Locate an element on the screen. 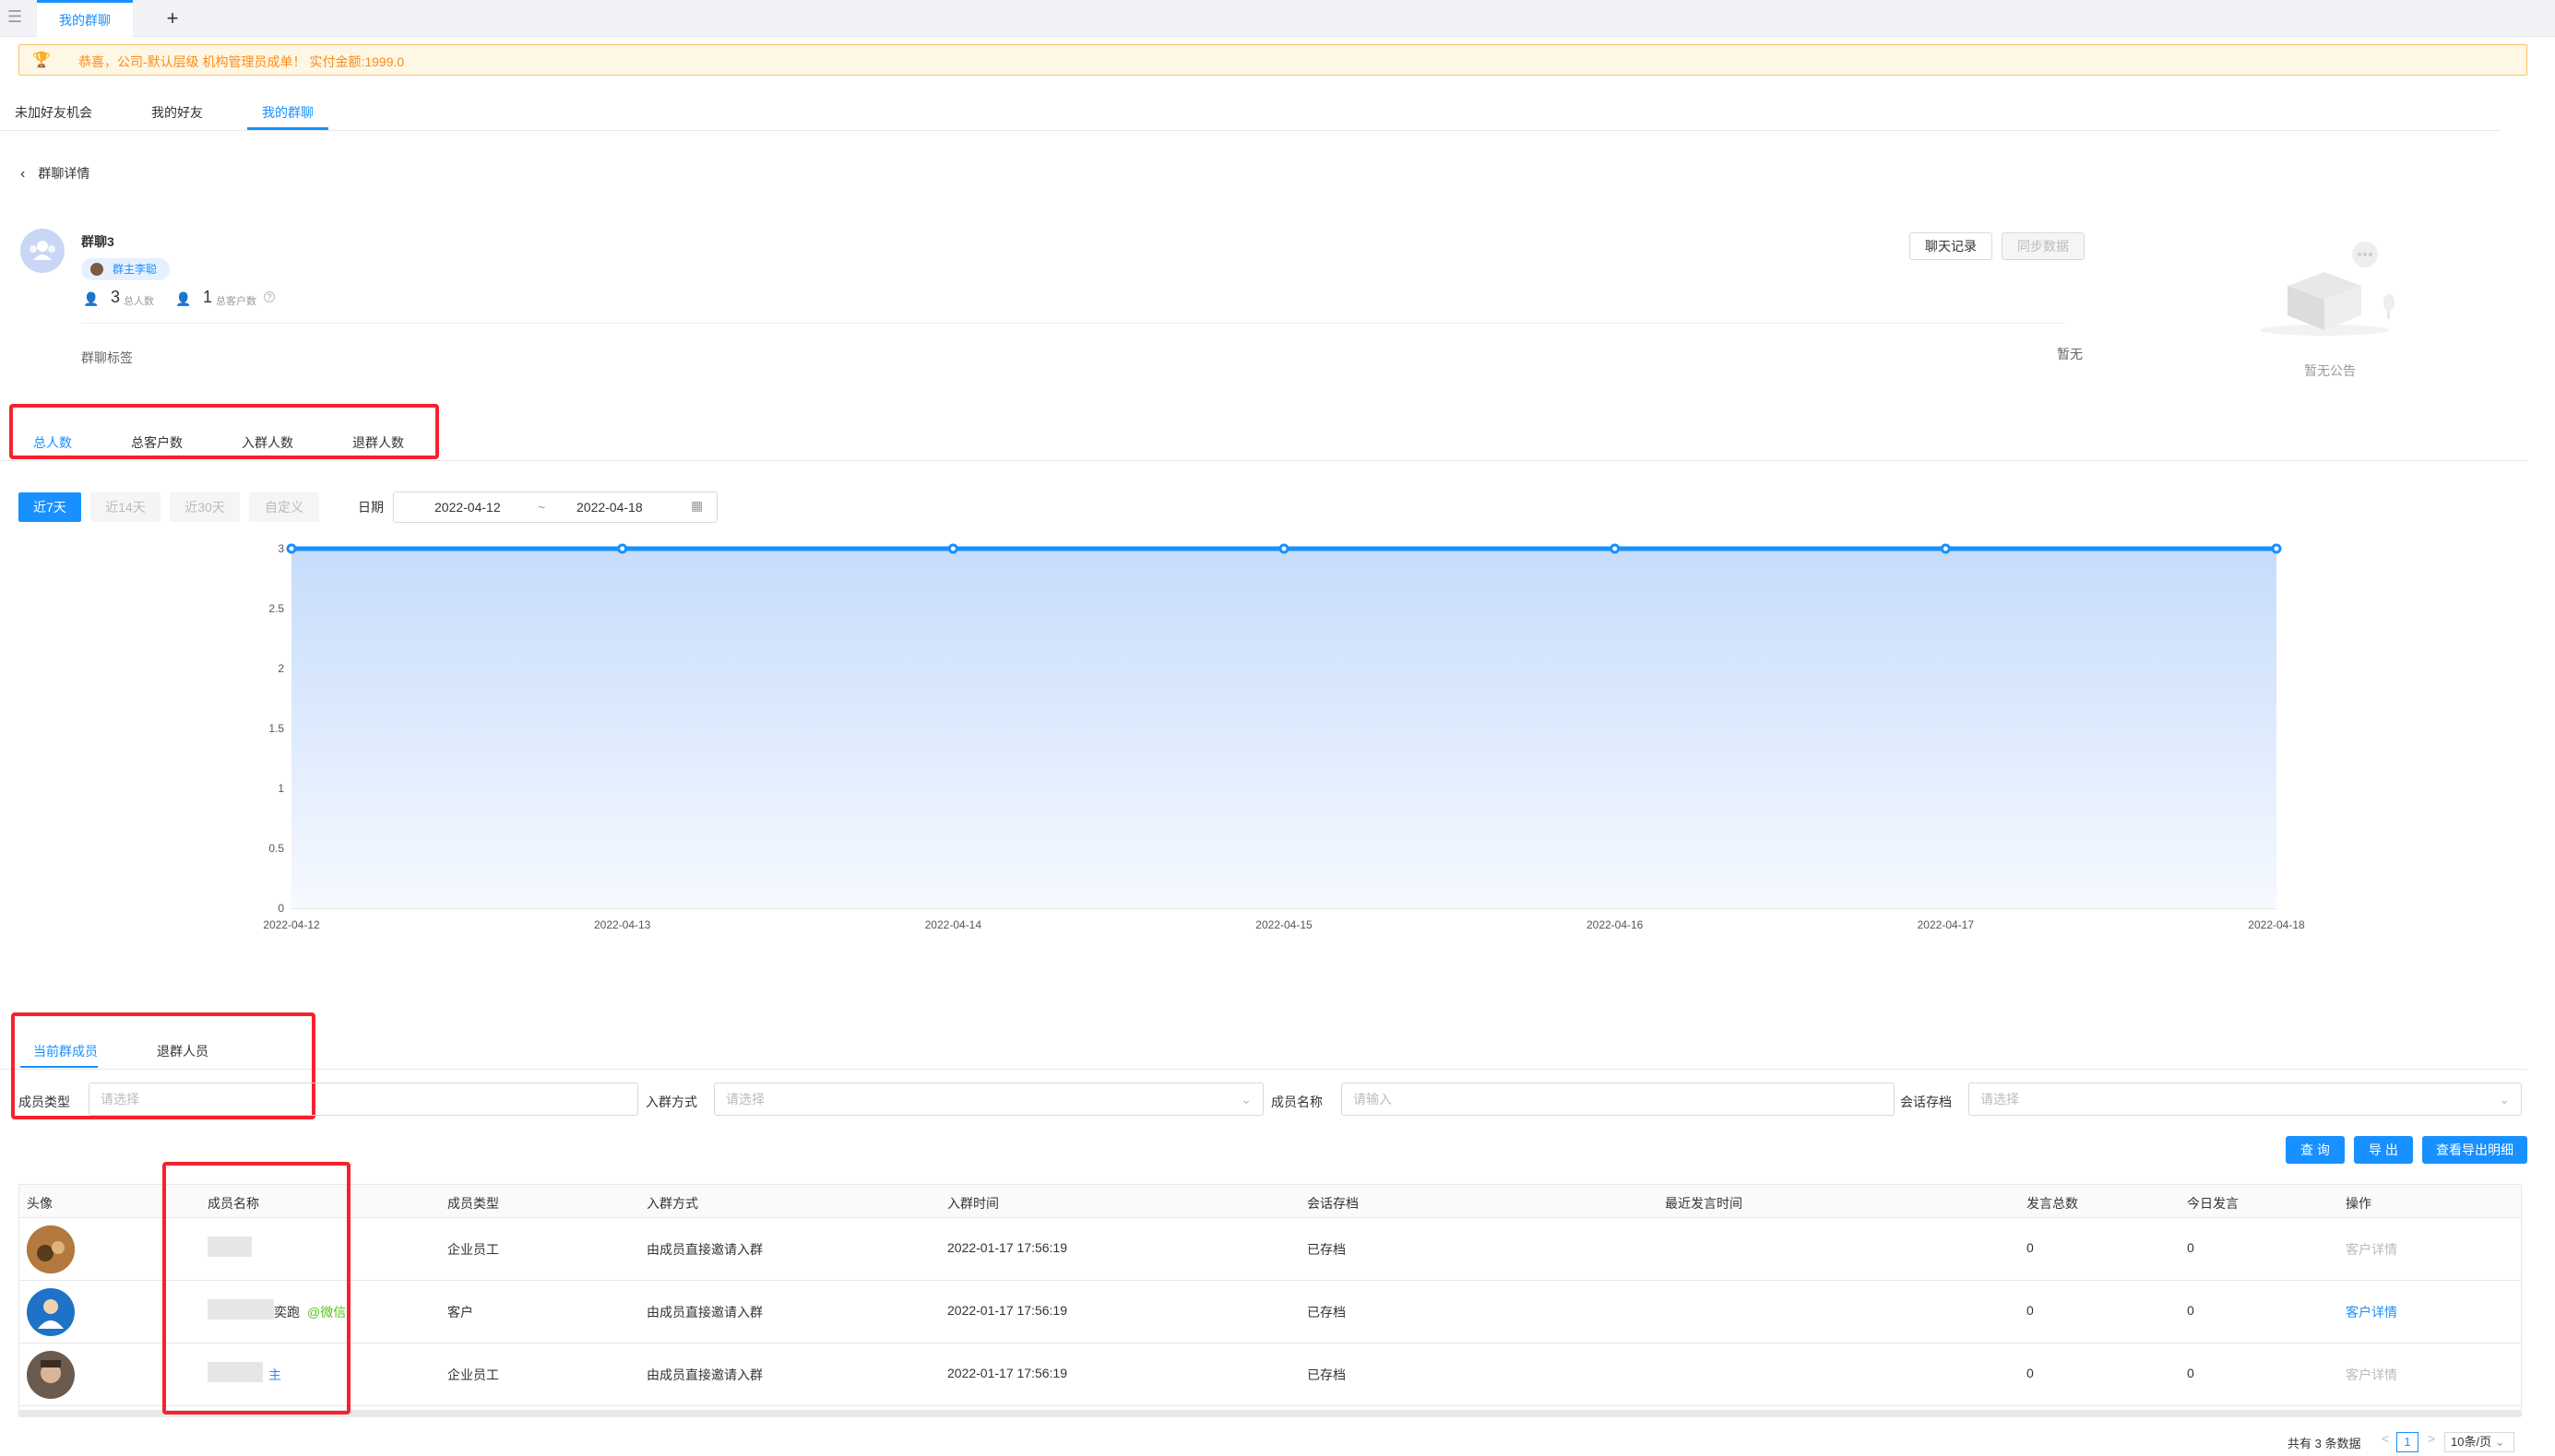  y-tick-label: 1.5 is located at coordinates (276, 728).